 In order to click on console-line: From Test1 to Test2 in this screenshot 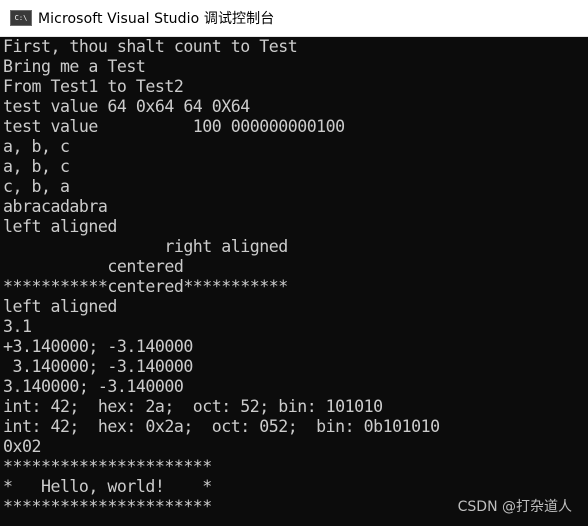, I will do `click(93, 86)`.